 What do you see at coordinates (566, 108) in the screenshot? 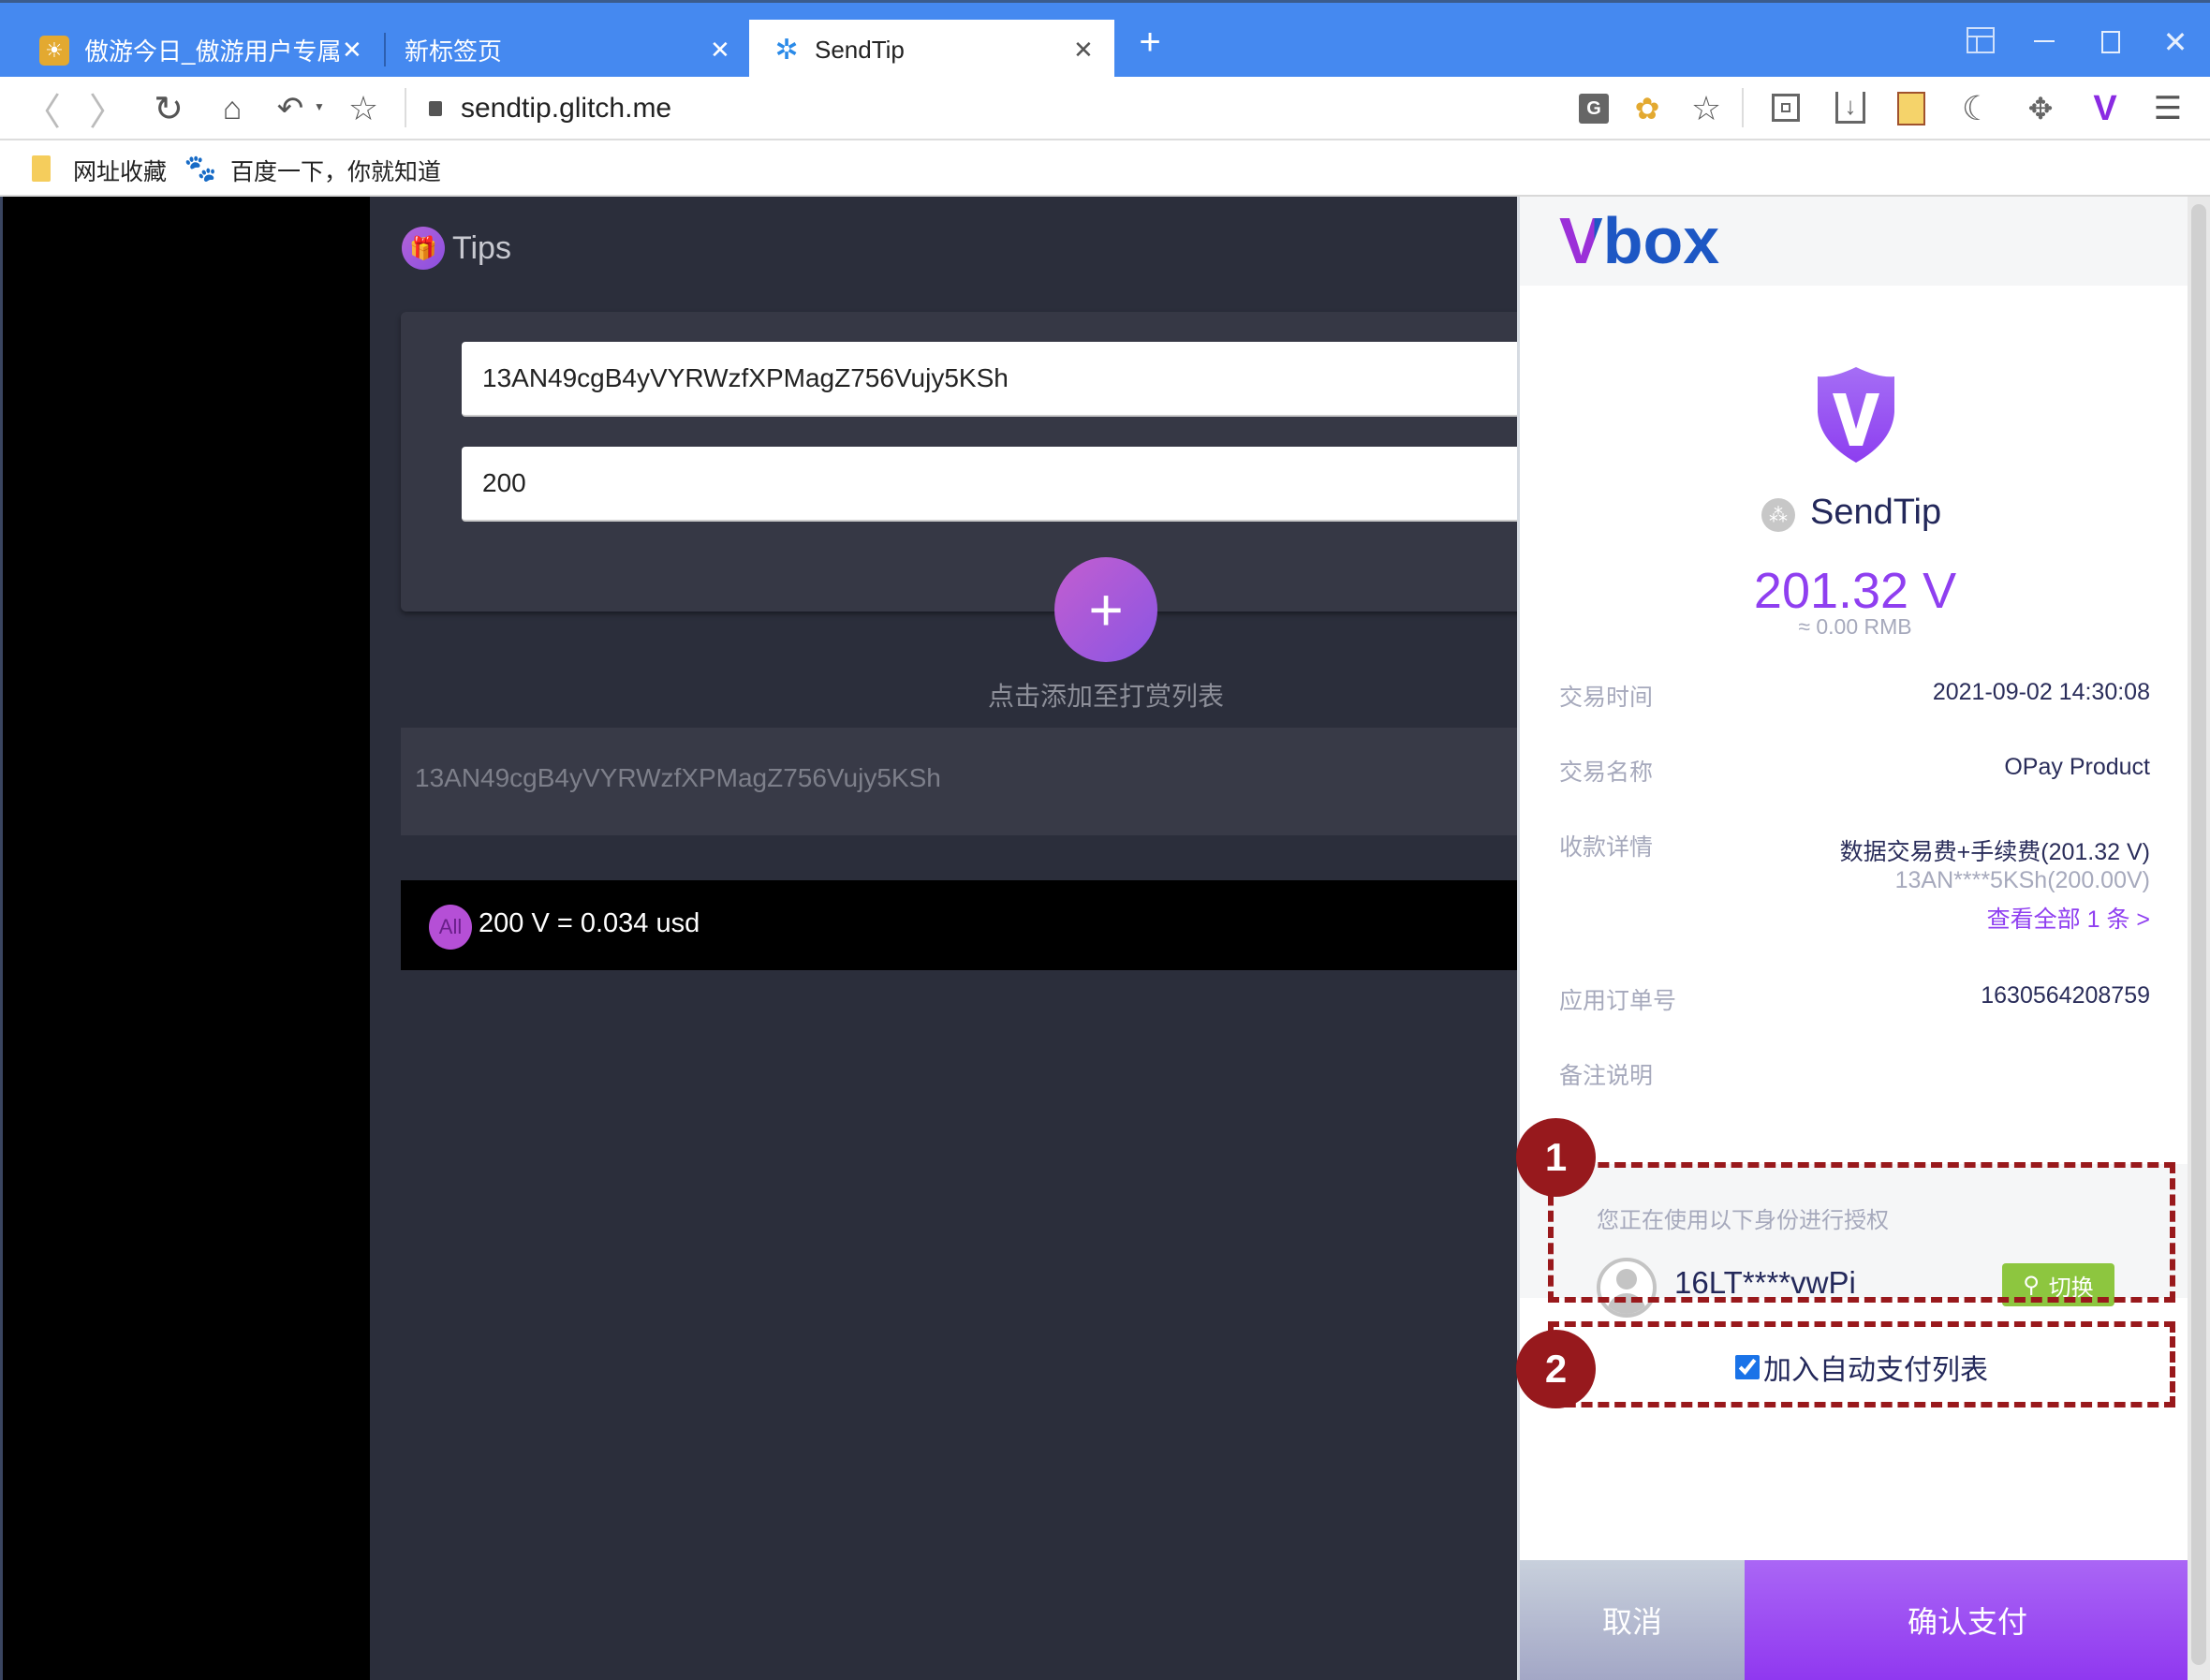
I see `url-field: sendtip.glitch.me` at bounding box center [566, 108].